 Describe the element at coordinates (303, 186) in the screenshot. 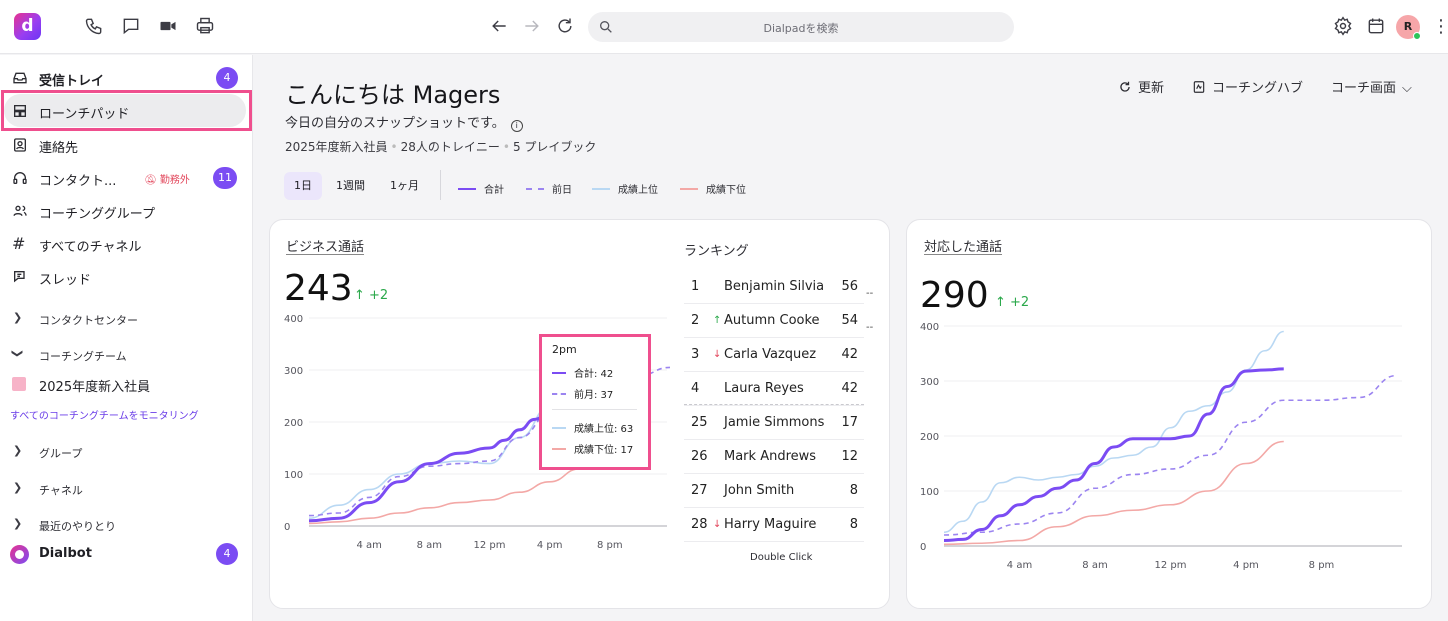

I see `period-1day-button: 1日` at that location.